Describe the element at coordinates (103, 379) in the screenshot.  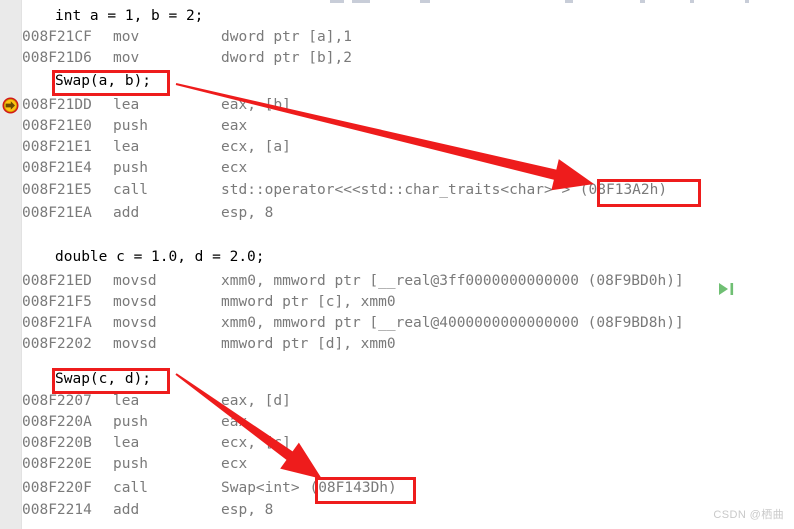
I see `source-line-text: Swap(c, d);` at that location.